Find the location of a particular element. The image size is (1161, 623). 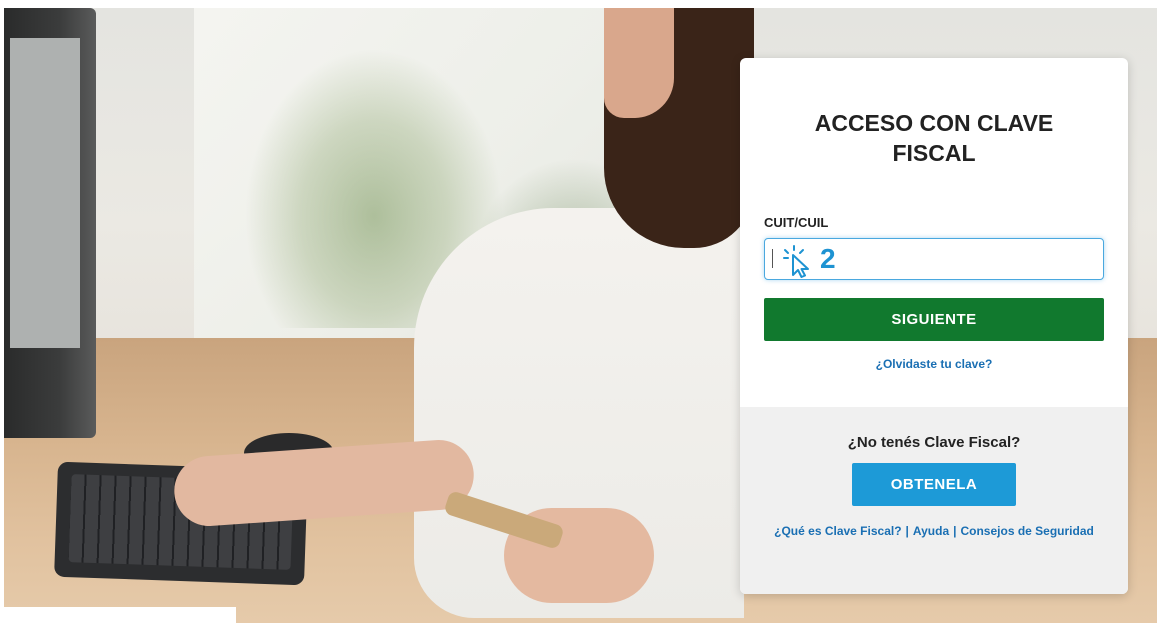

security-tips-link: Consejos de Seguridad is located at coordinates (1026, 531).